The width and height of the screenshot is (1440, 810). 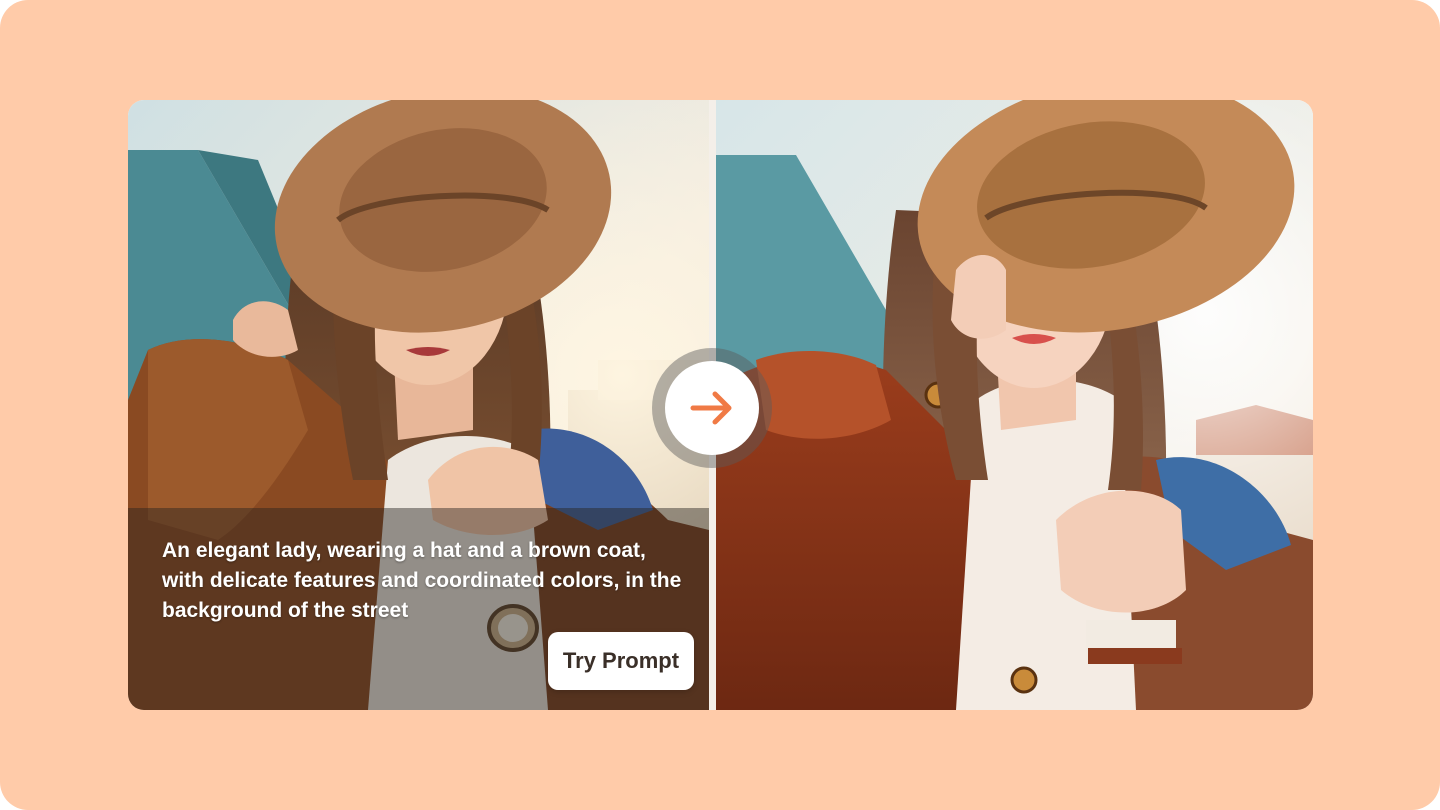 I want to click on arrow-right-icon, so click(x=711, y=408).